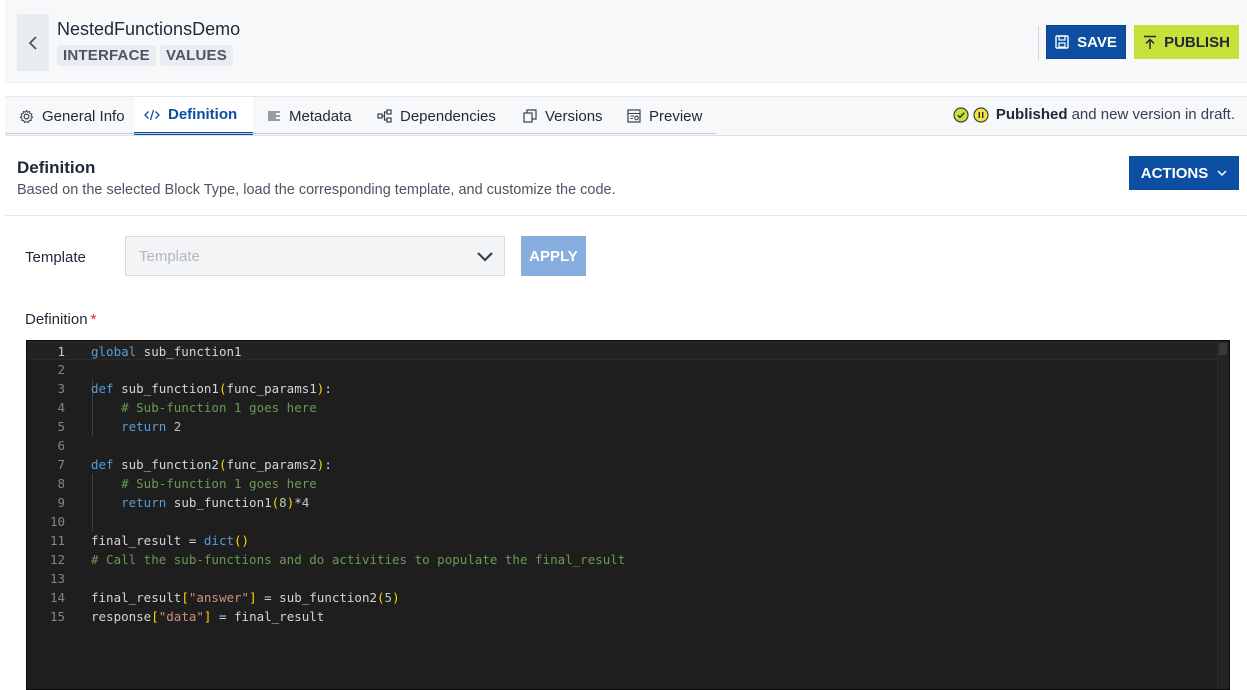 Image resolution: width=1247 pixels, height=690 pixels. What do you see at coordinates (149, 29) in the screenshot?
I see `page-title: NestedFunctionsDemo` at bounding box center [149, 29].